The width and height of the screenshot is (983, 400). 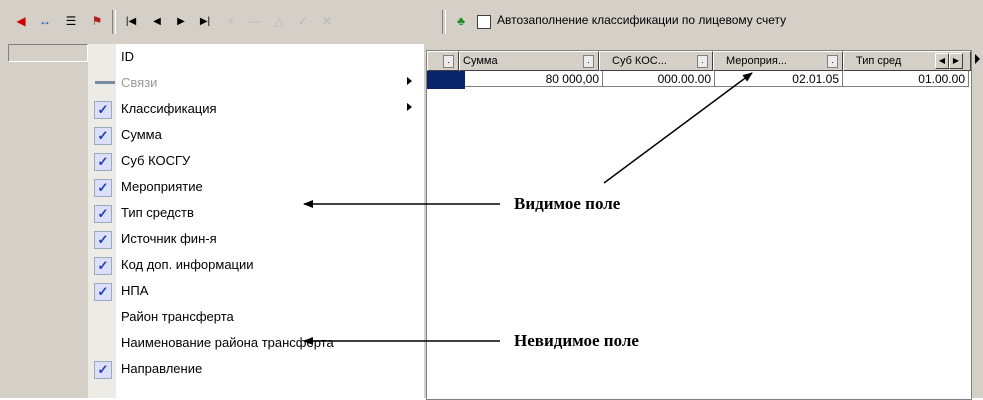 What do you see at coordinates (942, 61) in the screenshot?
I see `scroll-left-icon: ◀` at bounding box center [942, 61].